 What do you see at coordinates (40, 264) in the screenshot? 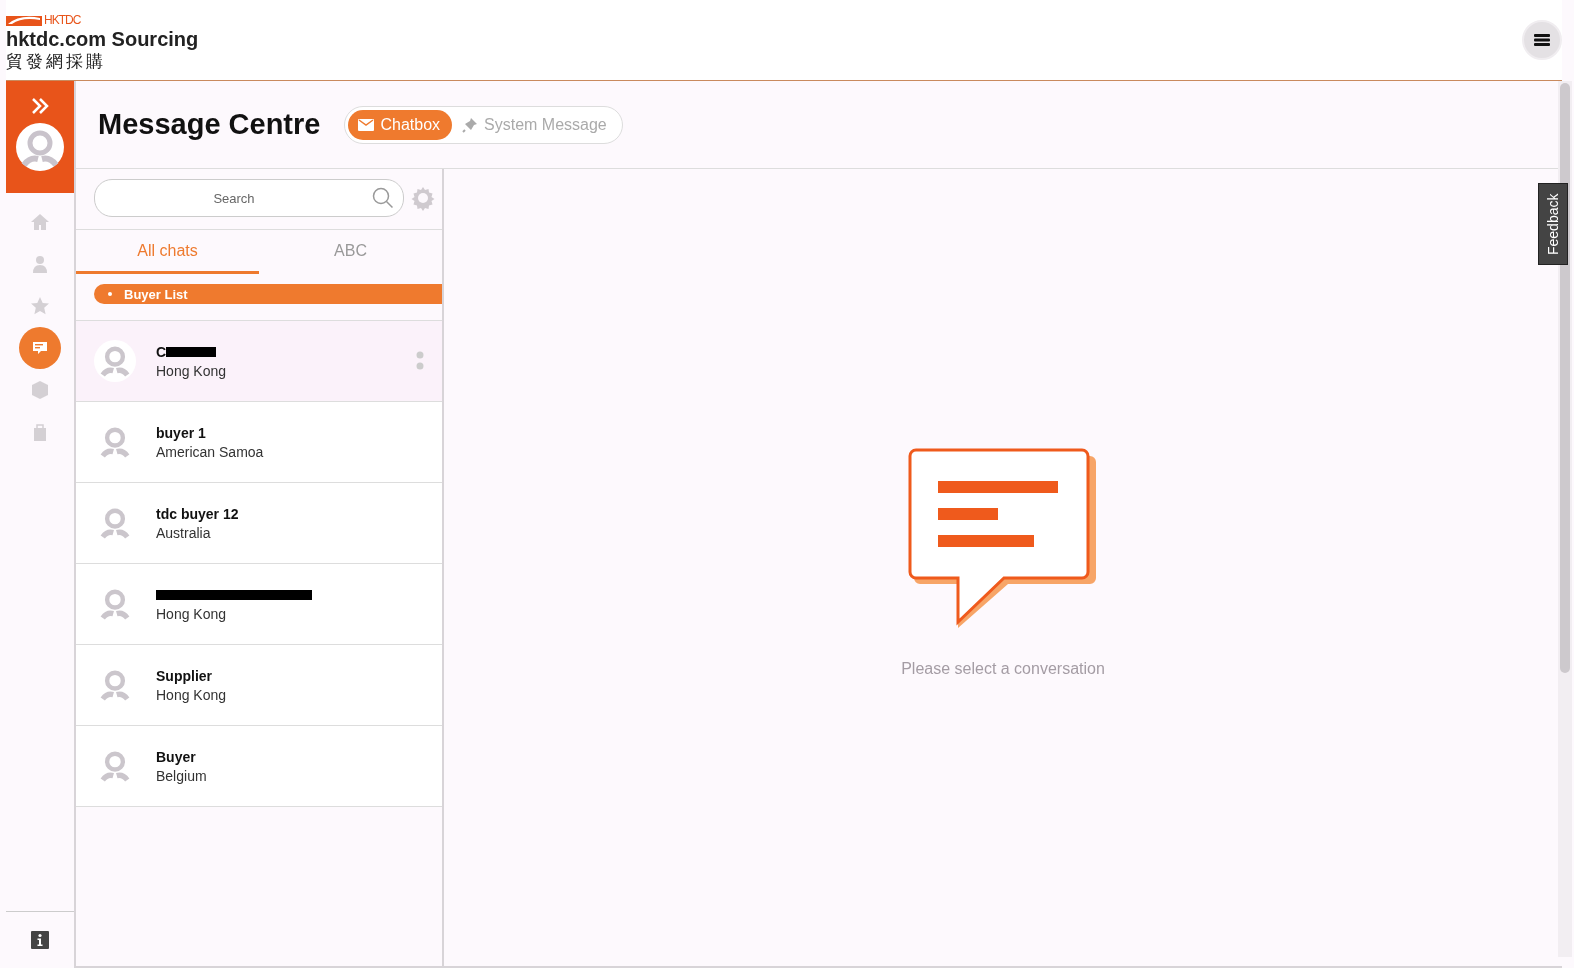
I see `person-icon` at bounding box center [40, 264].